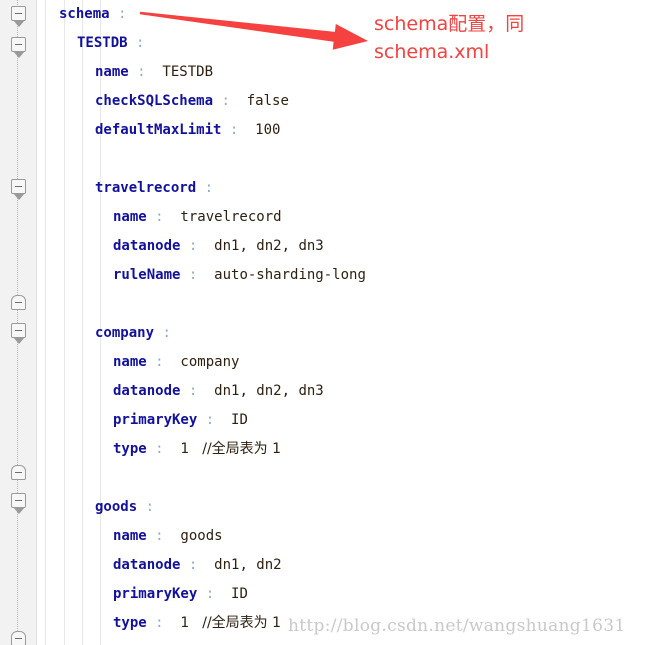 This screenshot has height=645, width=647. I want to click on code-line: name : travelrecord, so click(342, 217).